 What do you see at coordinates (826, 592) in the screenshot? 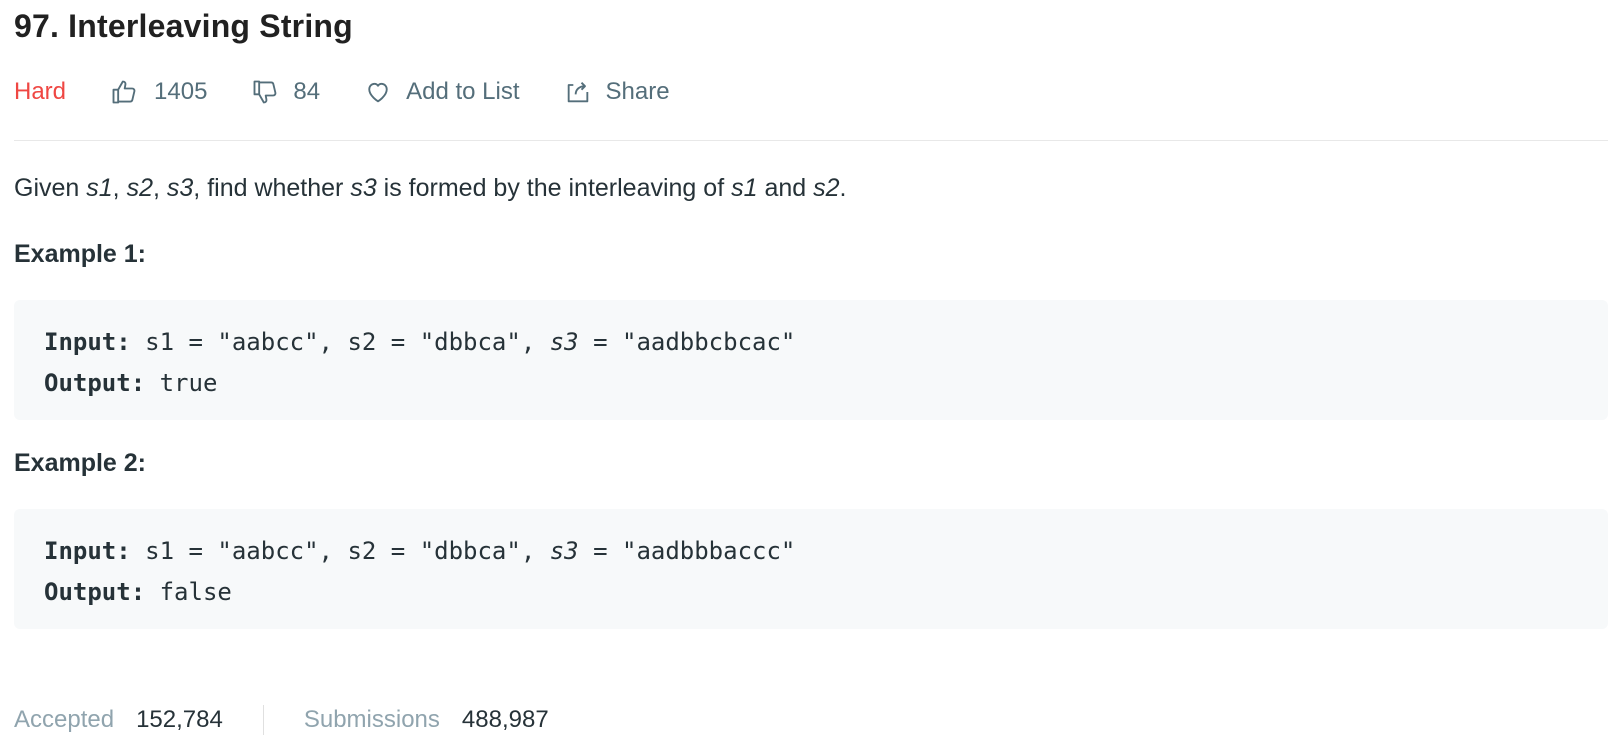
I see `example-2-output-line: Output: false` at bounding box center [826, 592].